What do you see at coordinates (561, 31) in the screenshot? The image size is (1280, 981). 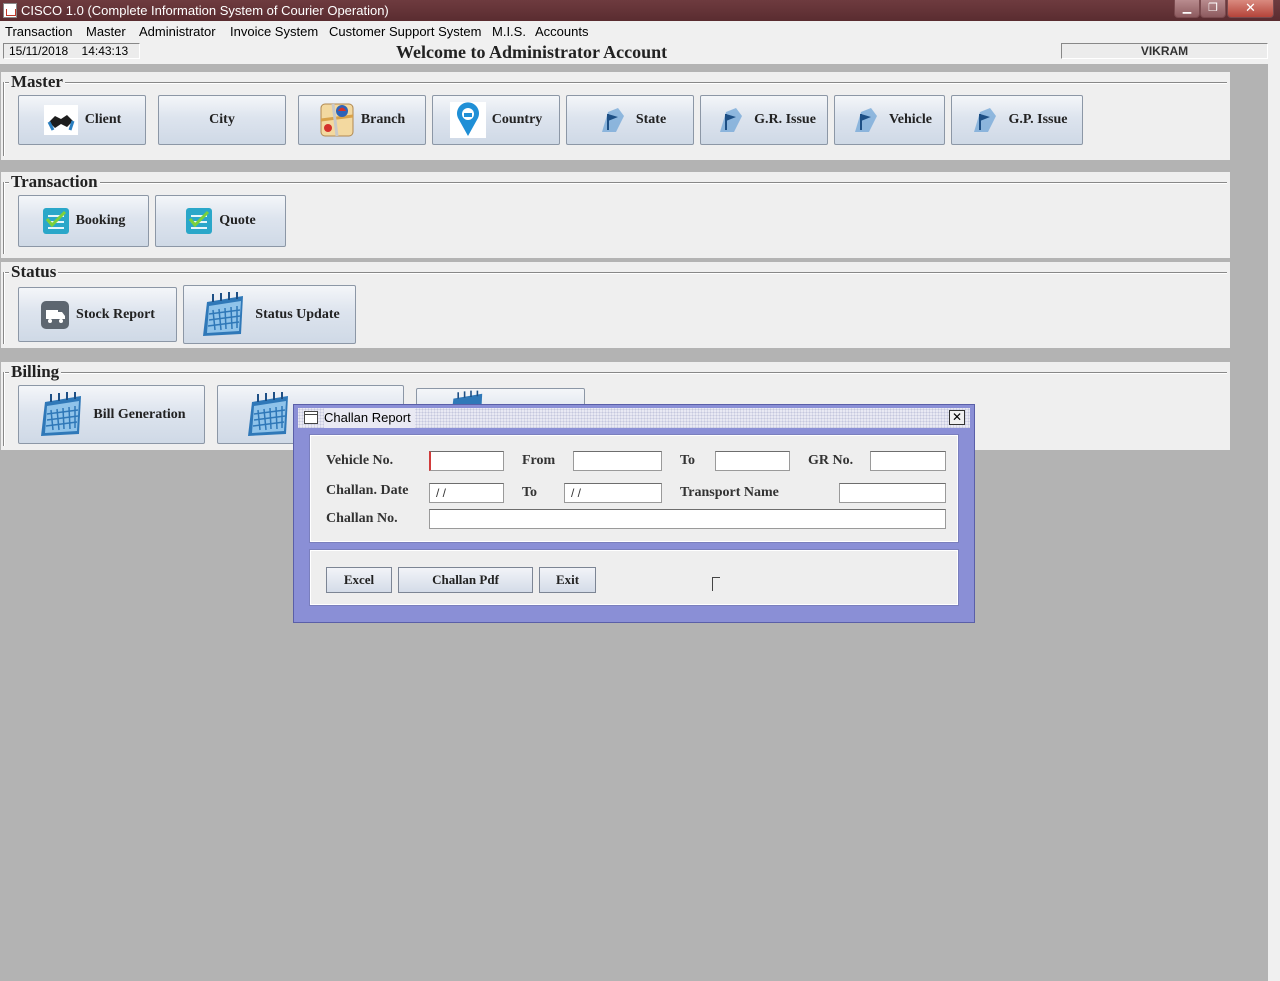 I see `menu-accounts: Accounts` at bounding box center [561, 31].